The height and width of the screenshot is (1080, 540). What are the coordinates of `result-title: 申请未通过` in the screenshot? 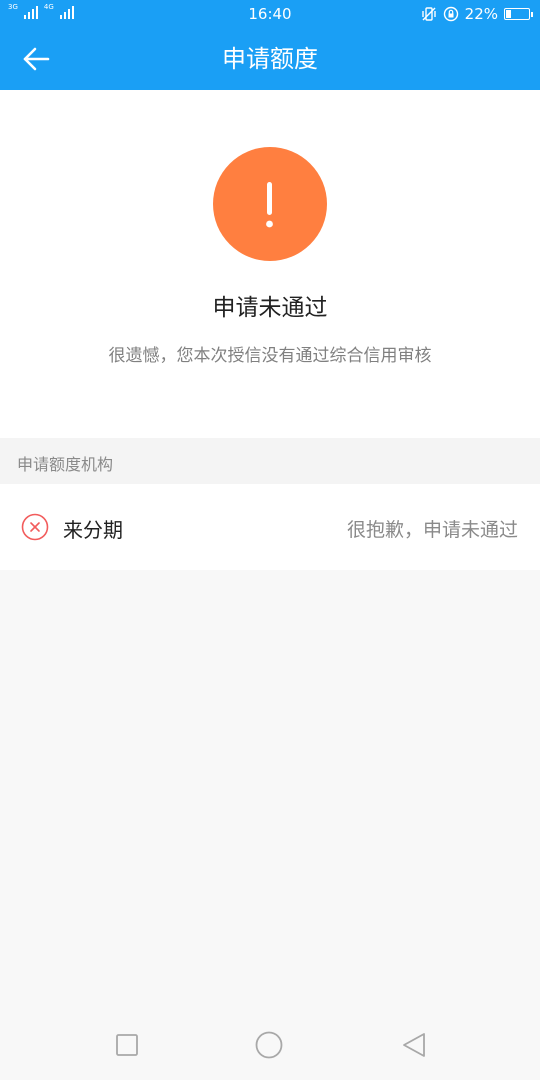 It's located at (270, 308).